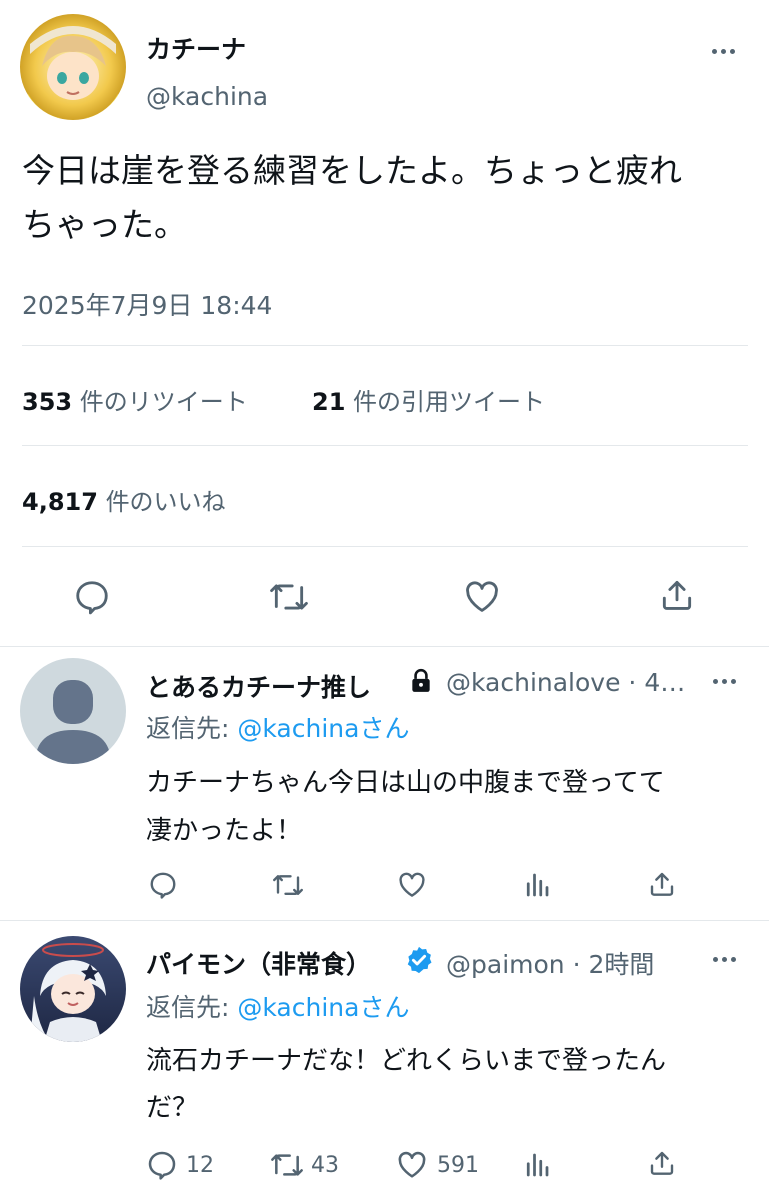 This screenshot has width=769, height=1200. I want to click on reply-author-avatar, so click(73, 989).